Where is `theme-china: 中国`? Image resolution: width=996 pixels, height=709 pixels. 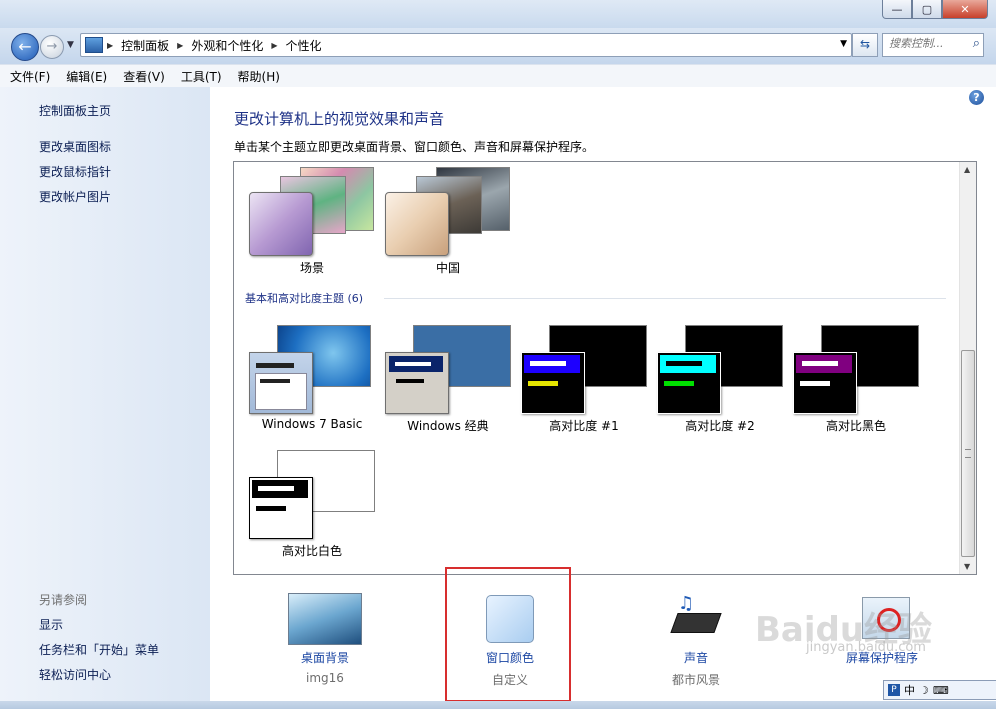
theme-china: 中国 is located at coordinates (448, 223).